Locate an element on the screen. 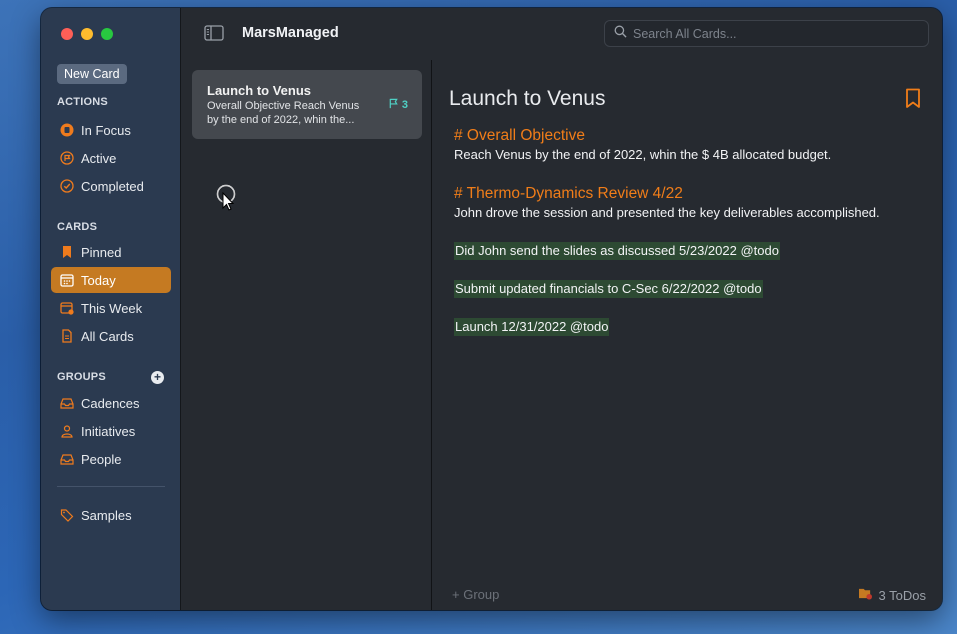 The height and width of the screenshot is (634, 957). detail-title: Launch to Venus is located at coordinates (527, 99).